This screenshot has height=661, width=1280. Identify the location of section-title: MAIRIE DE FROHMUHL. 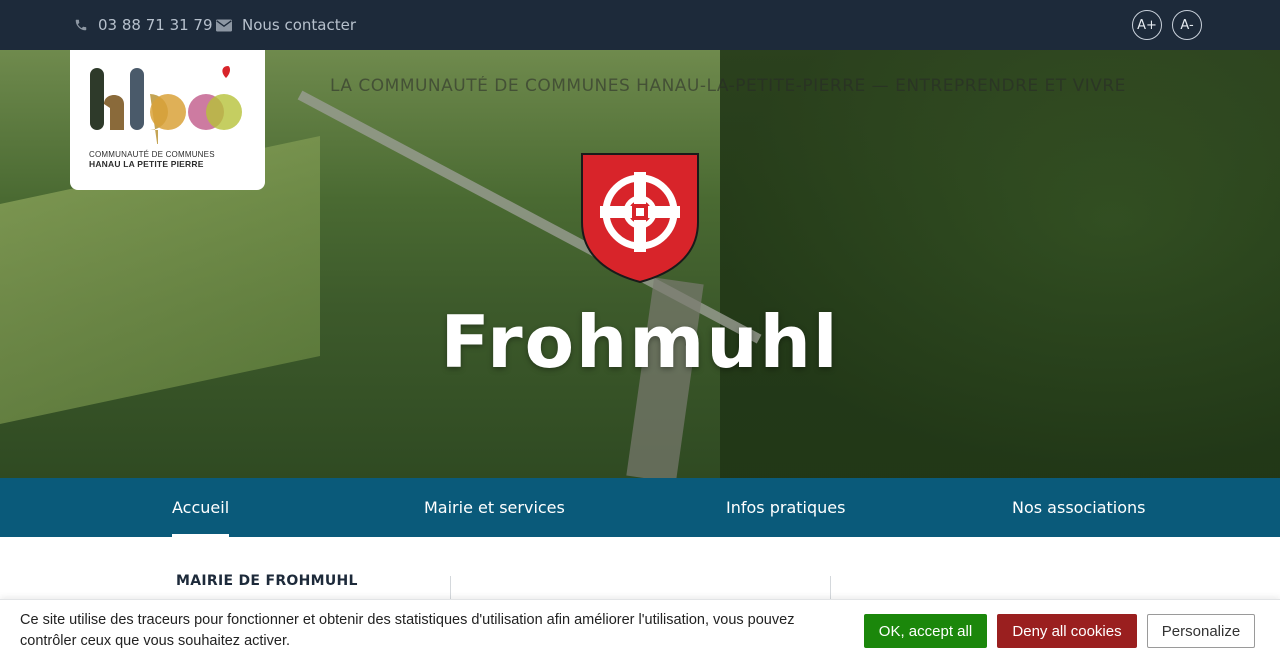
(267, 581).